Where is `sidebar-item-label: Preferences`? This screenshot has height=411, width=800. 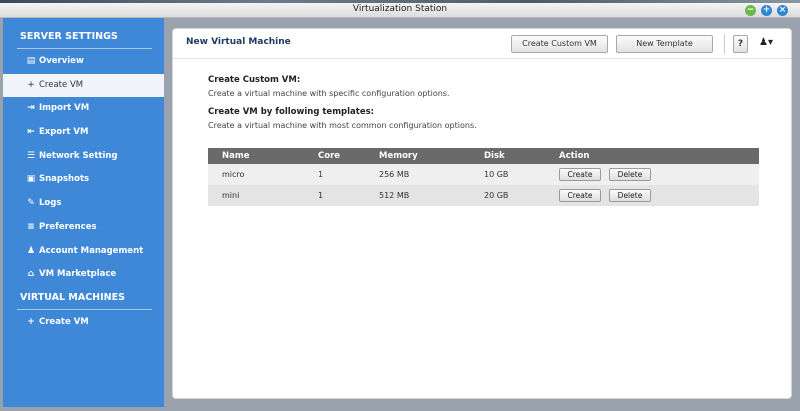 sidebar-item-label: Preferences is located at coordinates (68, 226).